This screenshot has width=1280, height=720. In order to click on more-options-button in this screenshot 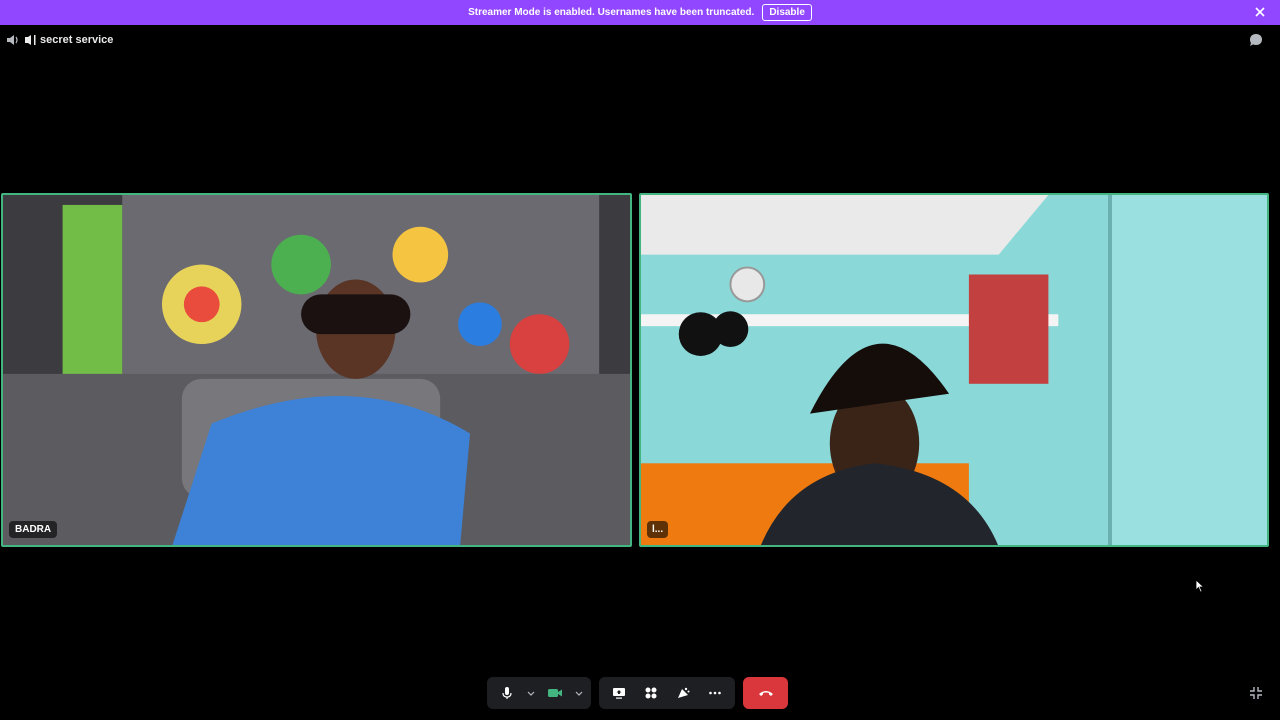, I will do `click(715, 693)`.